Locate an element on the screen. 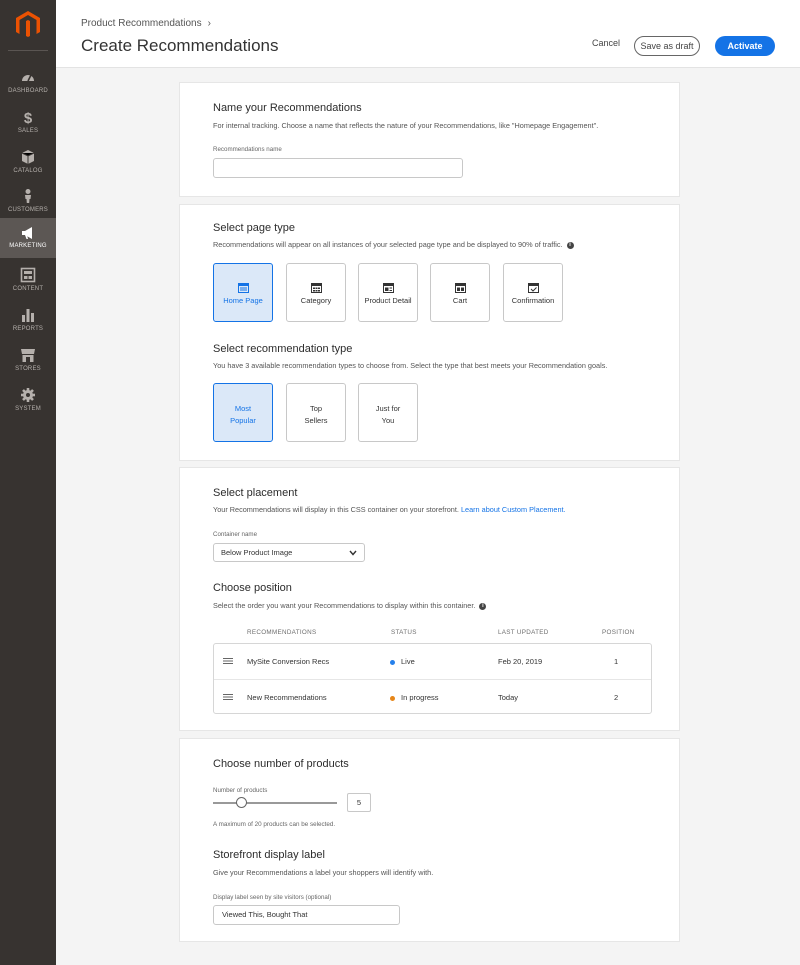  section-heading: Select page type is located at coordinates (254, 228).